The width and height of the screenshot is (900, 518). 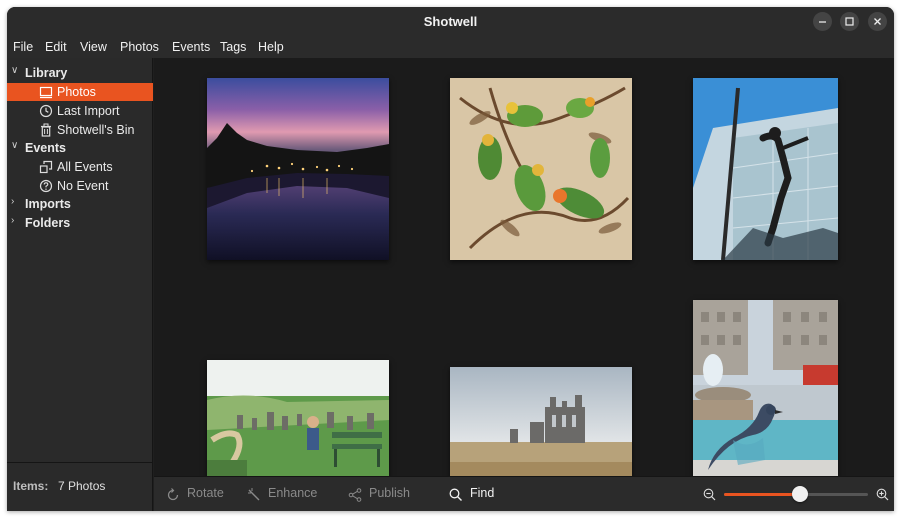 What do you see at coordinates (80, 148) in the screenshot?
I see `sidebar-item-events: ∨ Events` at bounding box center [80, 148].